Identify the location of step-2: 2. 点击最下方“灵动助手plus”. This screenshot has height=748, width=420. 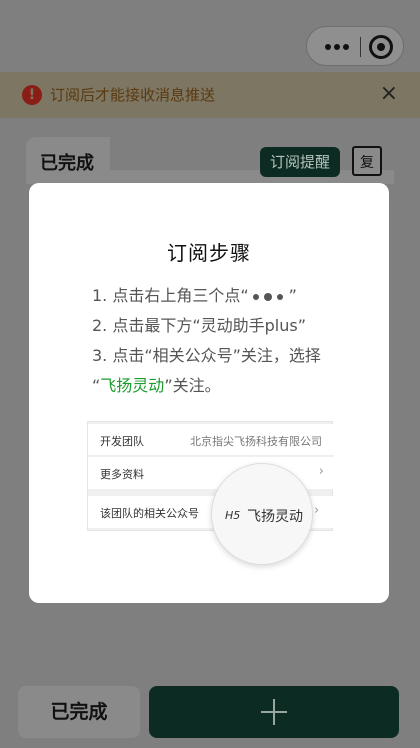
(199, 325).